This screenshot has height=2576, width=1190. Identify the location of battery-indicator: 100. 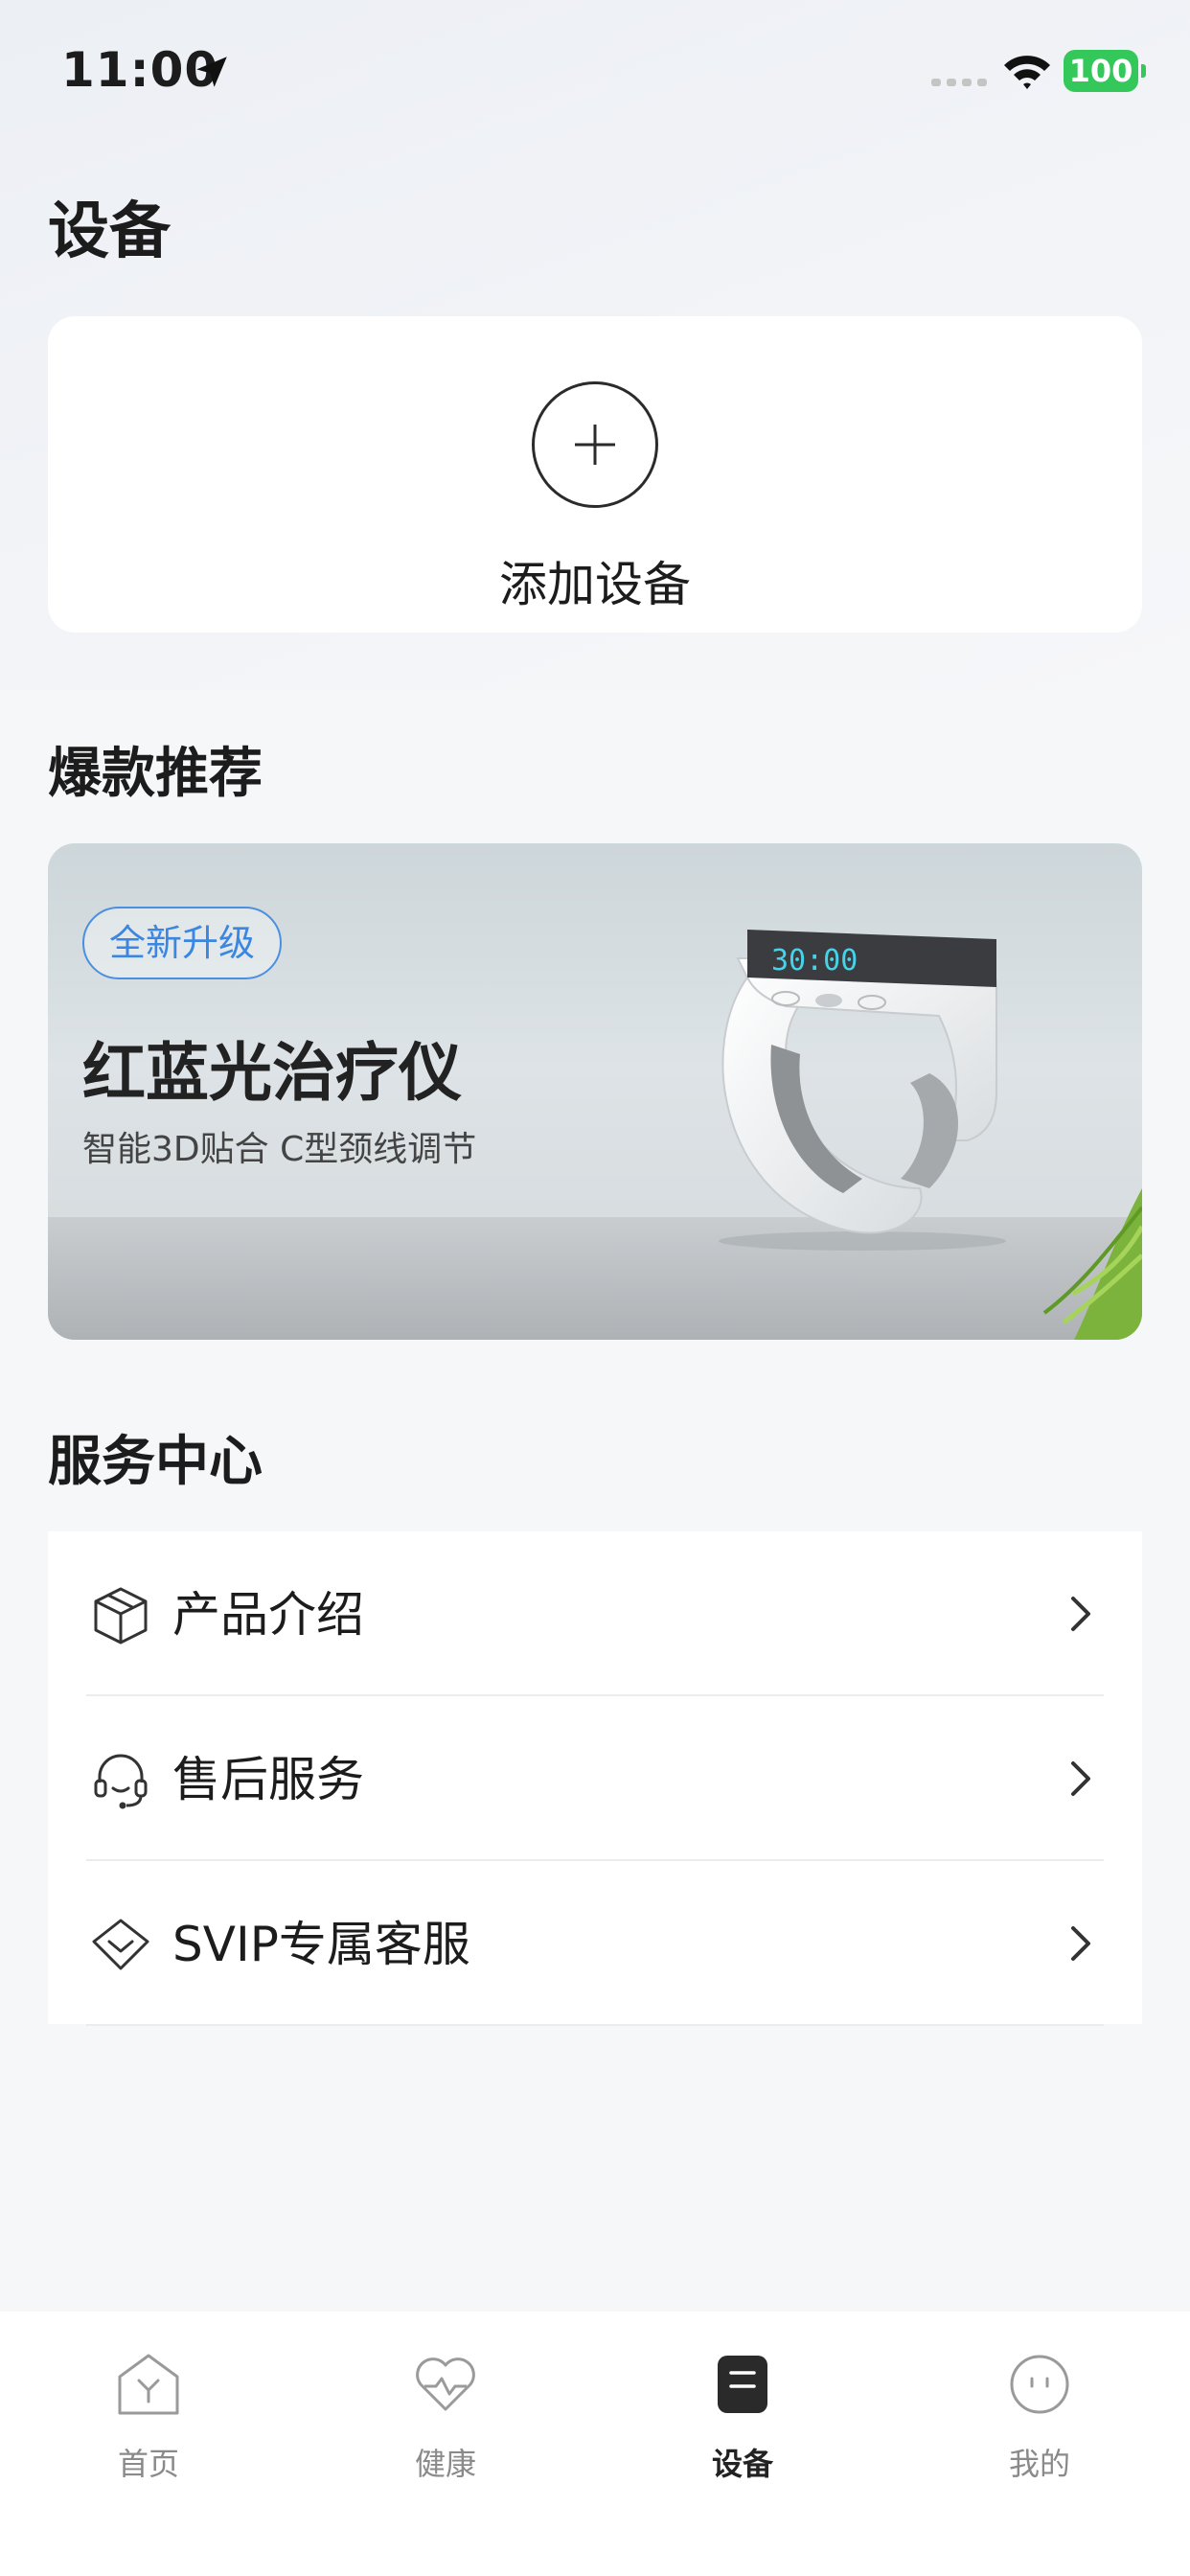
(1105, 71).